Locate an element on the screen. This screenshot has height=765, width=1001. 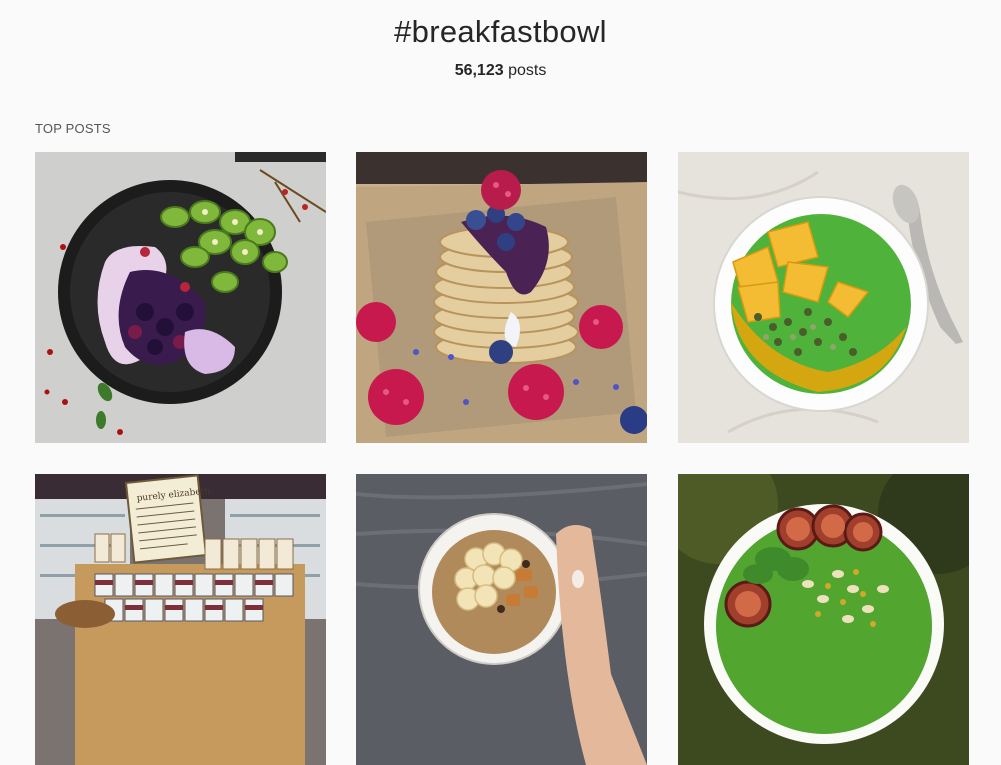
post-image-oatmeal is located at coordinates (501, 619).